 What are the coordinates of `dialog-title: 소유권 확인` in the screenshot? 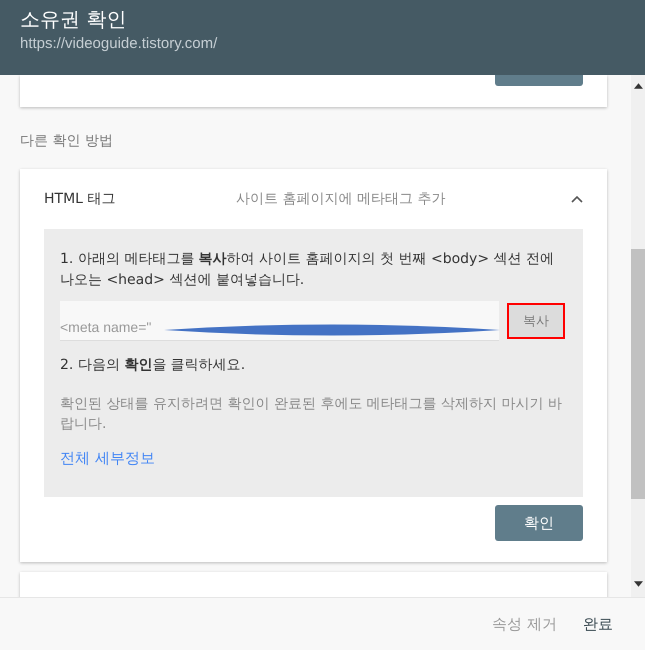 It's located at (74, 19).